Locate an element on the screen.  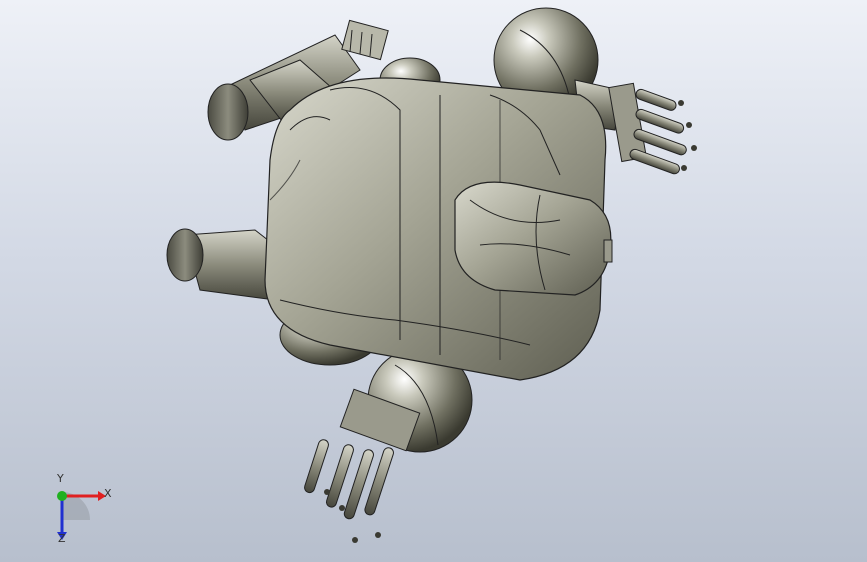
coordinate-triad: X Y Z is located at coordinates (80, 510).